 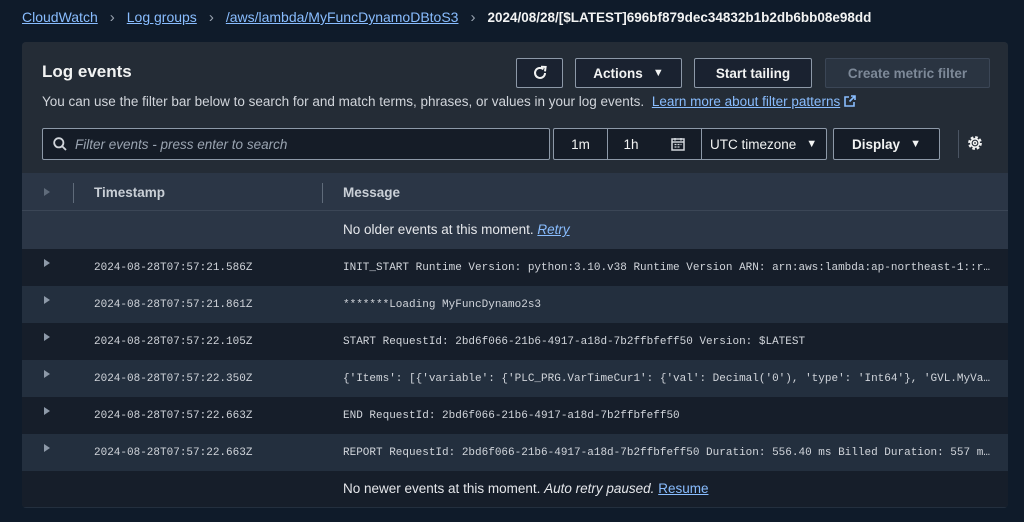 What do you see at coordinates (631, 144) in the screenshot?
I see `range-1h-button: 1h` at bounding box center [631, 144].